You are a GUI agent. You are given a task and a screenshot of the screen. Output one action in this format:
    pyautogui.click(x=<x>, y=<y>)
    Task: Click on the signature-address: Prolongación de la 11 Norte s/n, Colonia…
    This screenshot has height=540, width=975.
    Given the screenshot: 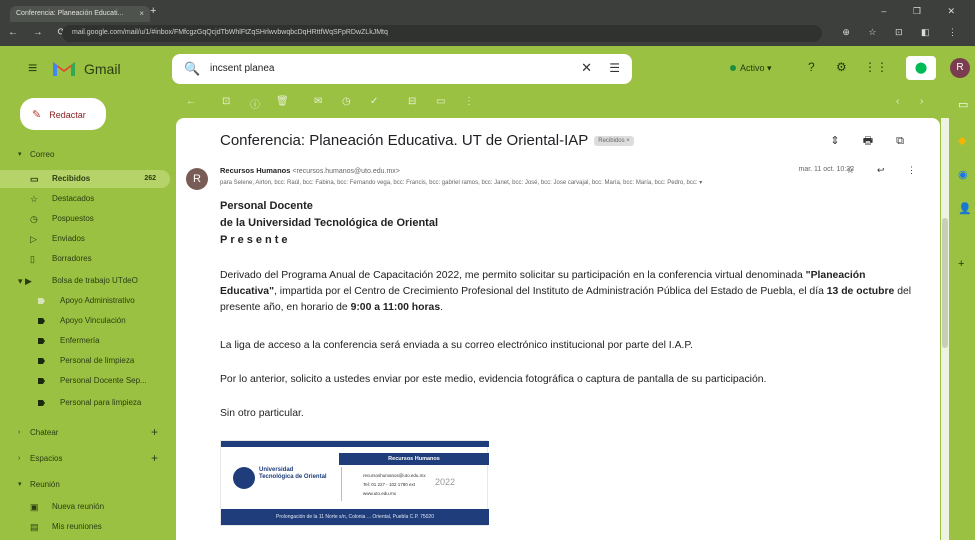 What is the action you would take?
    pyautogui.click(x=355, y=517)
    